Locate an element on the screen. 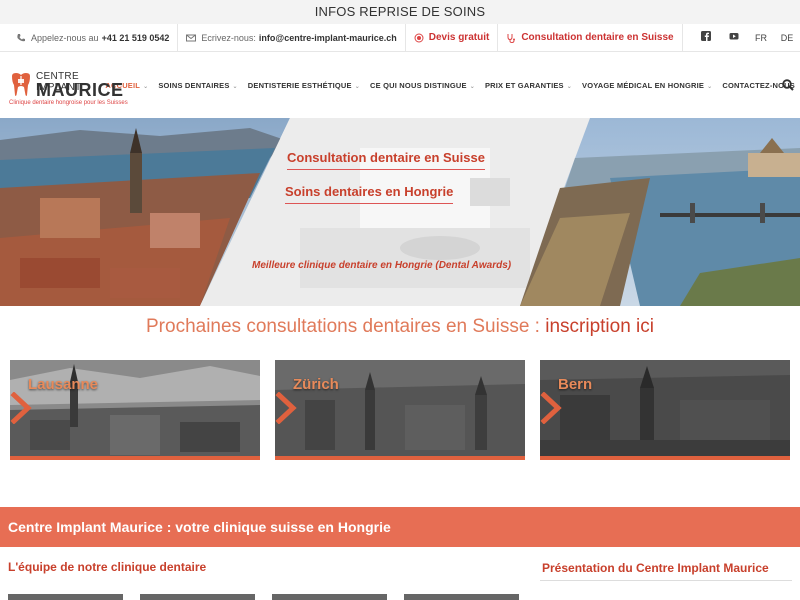  lang-fr: FR is located at coordinates (761, 38).